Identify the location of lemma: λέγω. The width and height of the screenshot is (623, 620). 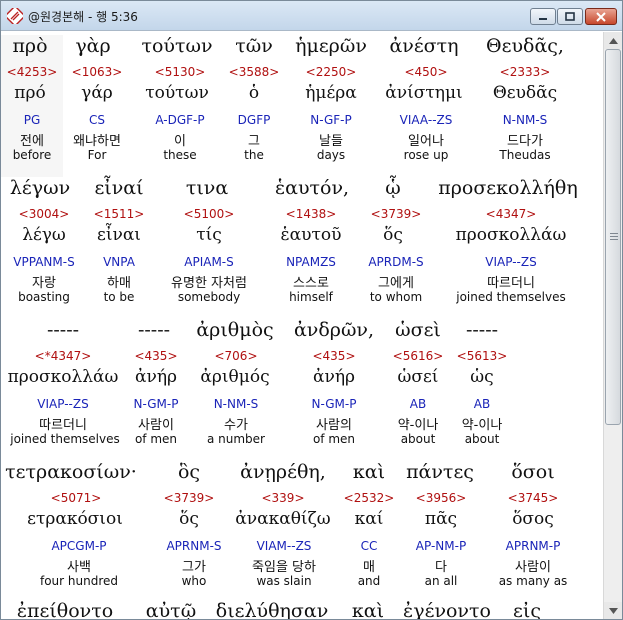
(44, 235).